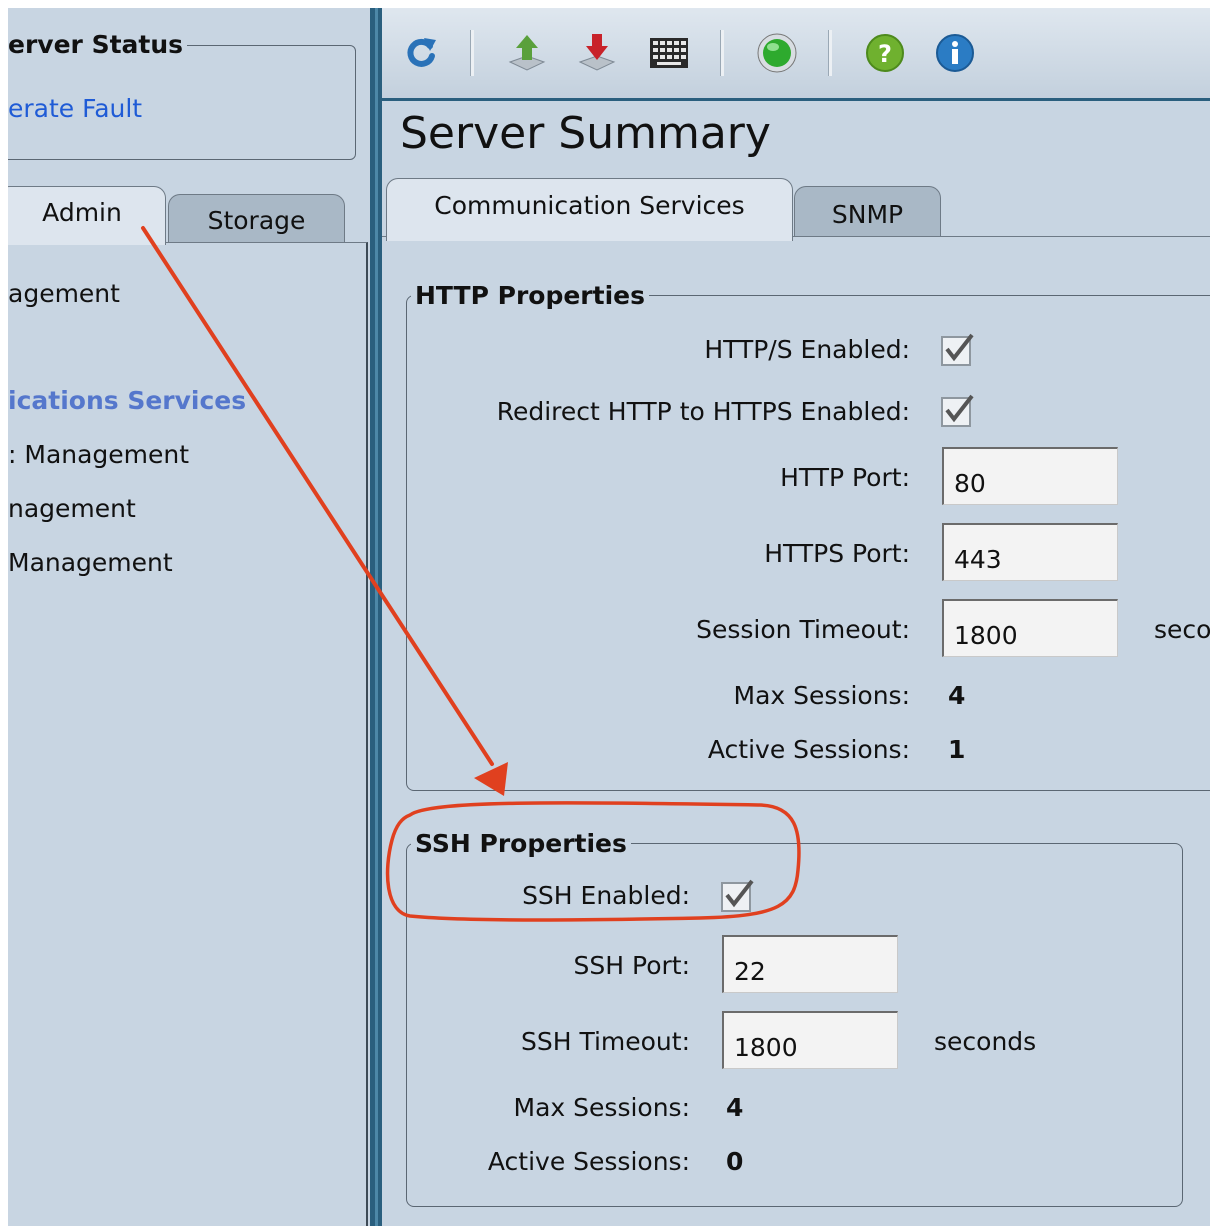 This screenshot has height=1226, width=1210. Describe the element at coordinates (75, 108) in the screenshot. I see `generate-fault-link: erate Fault` at that location.